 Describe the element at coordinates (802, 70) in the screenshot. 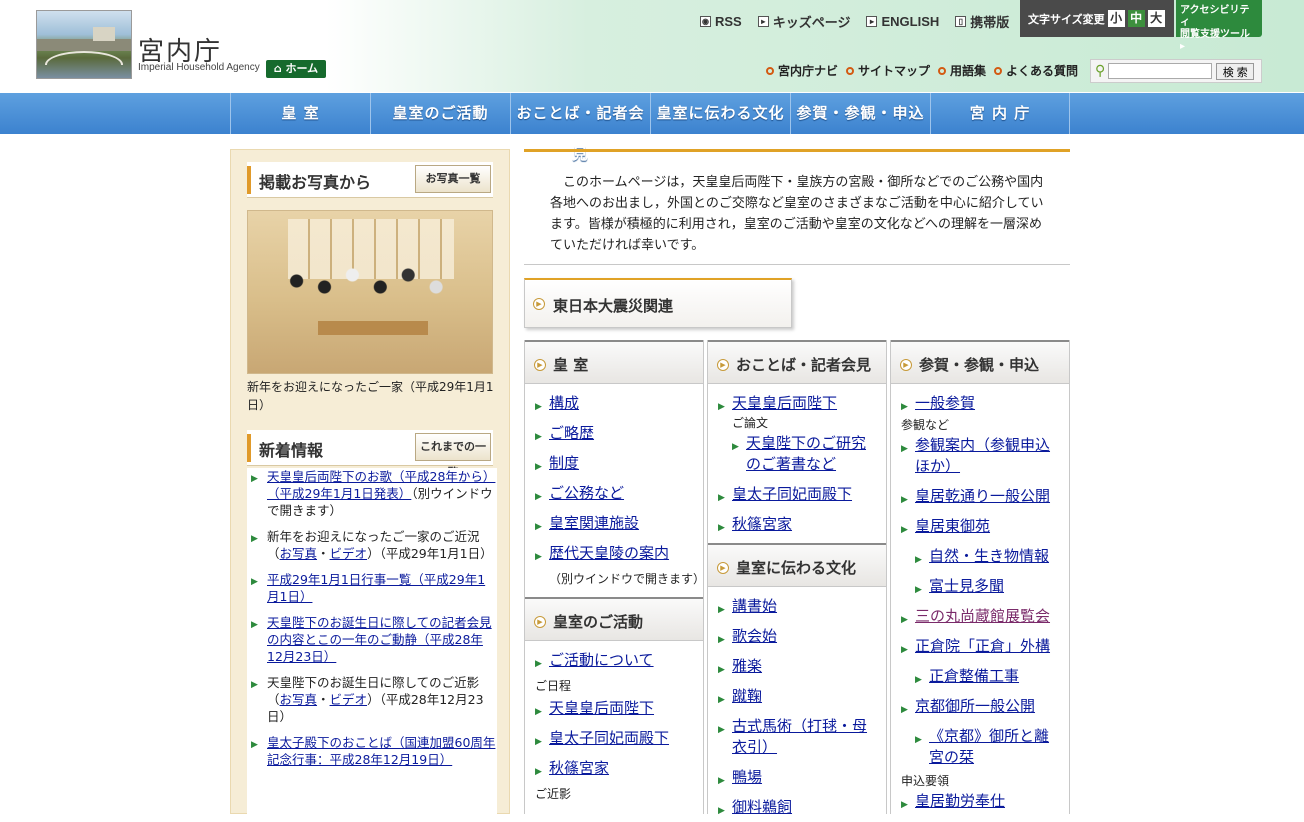

I see `subnav-navi: 宮内庁ナビ` at that location.